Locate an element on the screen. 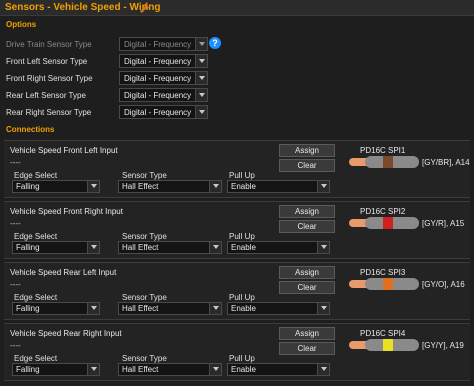  front-right-sensor-type-select: Digital - Frequency is located at coordinates (163, 78).